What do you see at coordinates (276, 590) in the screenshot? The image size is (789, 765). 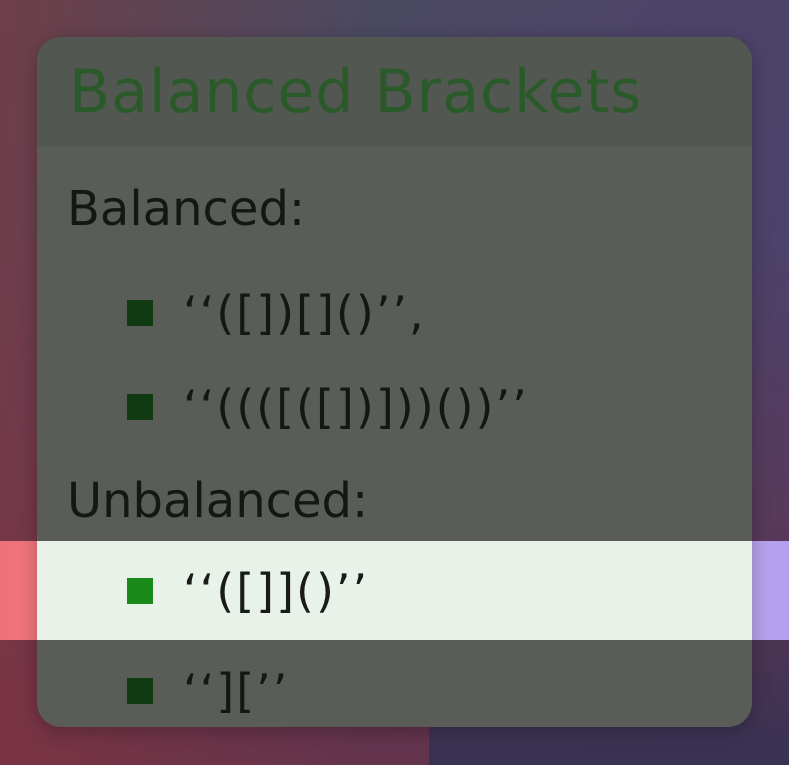 I see `list-item-text: ‘‘([]]()’’` at bounding box center [276, 590].